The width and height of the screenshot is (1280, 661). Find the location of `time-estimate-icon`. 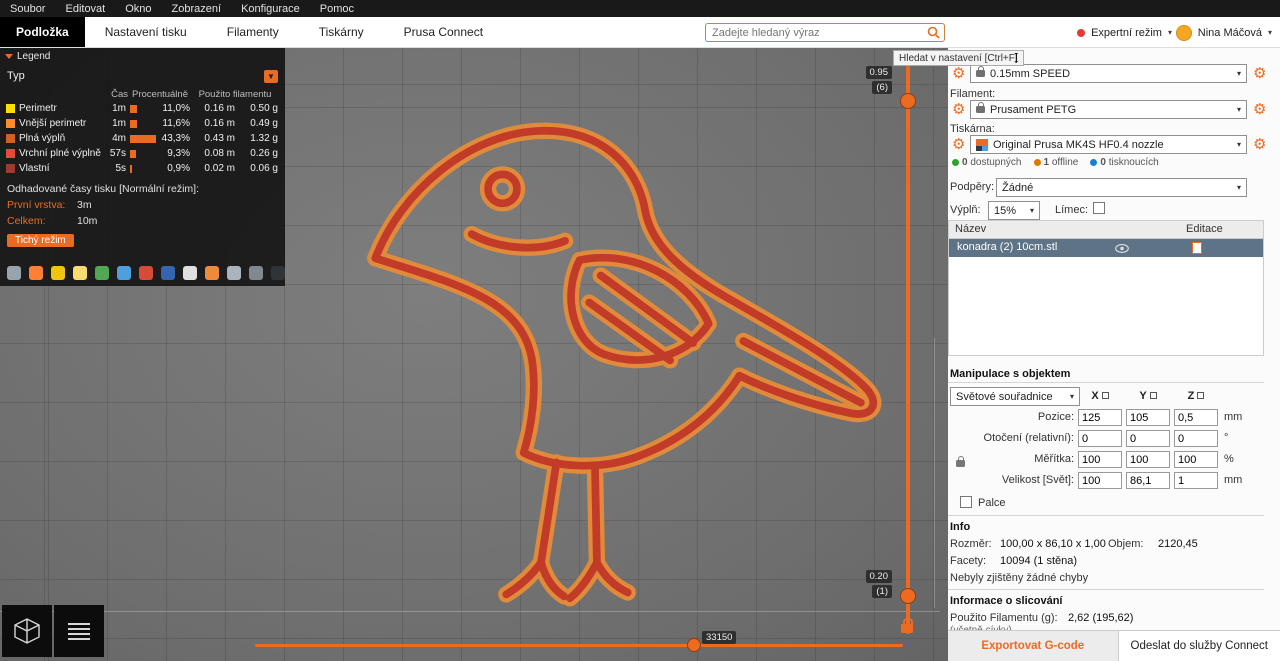

time-estimate-icon is located at coordinates (256, 273).